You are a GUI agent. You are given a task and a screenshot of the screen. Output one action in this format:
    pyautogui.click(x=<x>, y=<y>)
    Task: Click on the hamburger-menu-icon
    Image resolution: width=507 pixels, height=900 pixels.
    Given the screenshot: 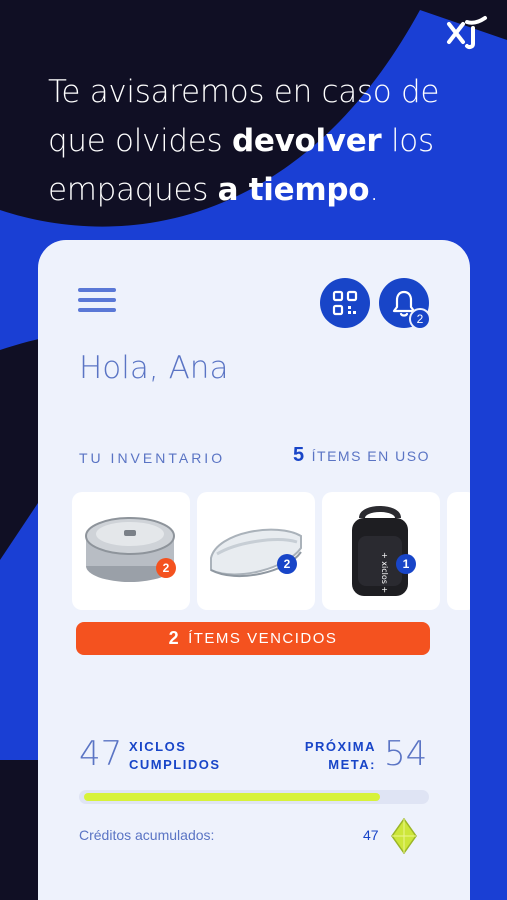 What is the action you would take?
    pyautogui.click(x=97, y=303)
    